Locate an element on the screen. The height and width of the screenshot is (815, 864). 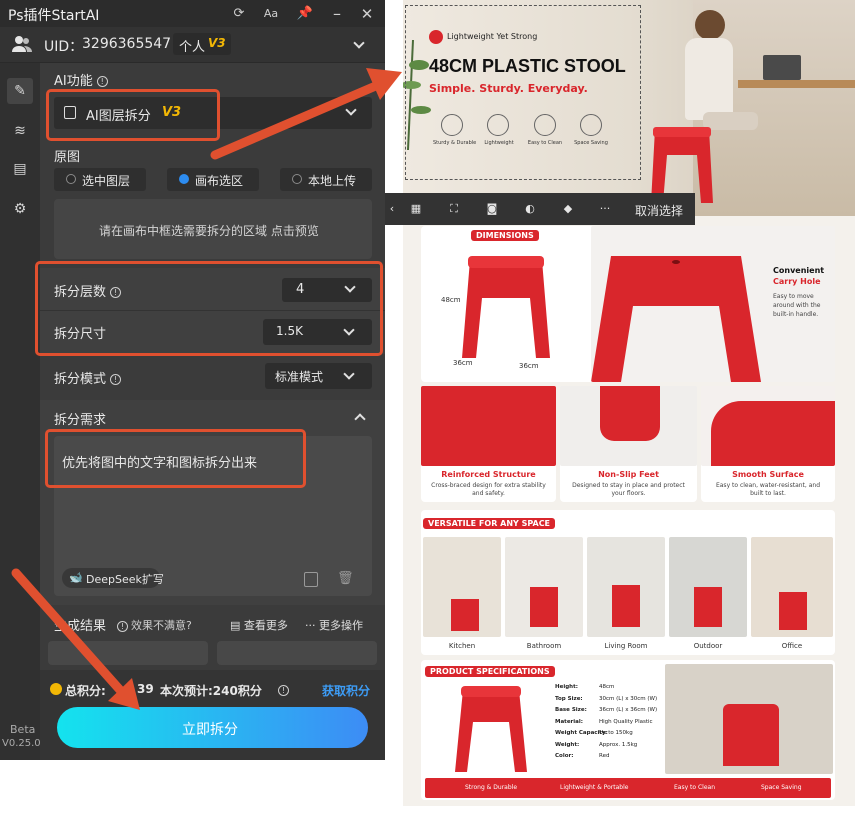
arrow-to-canvas is located at coordinates (300, 118).